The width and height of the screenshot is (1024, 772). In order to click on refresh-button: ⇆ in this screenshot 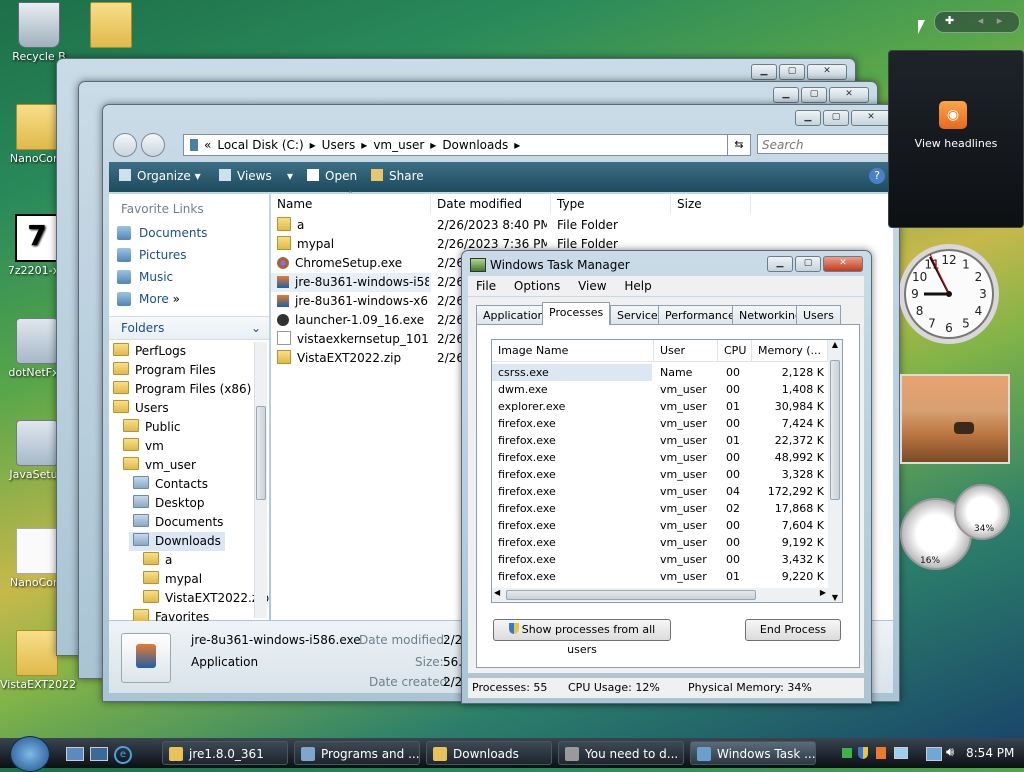, I will do `click(739, 145)`.